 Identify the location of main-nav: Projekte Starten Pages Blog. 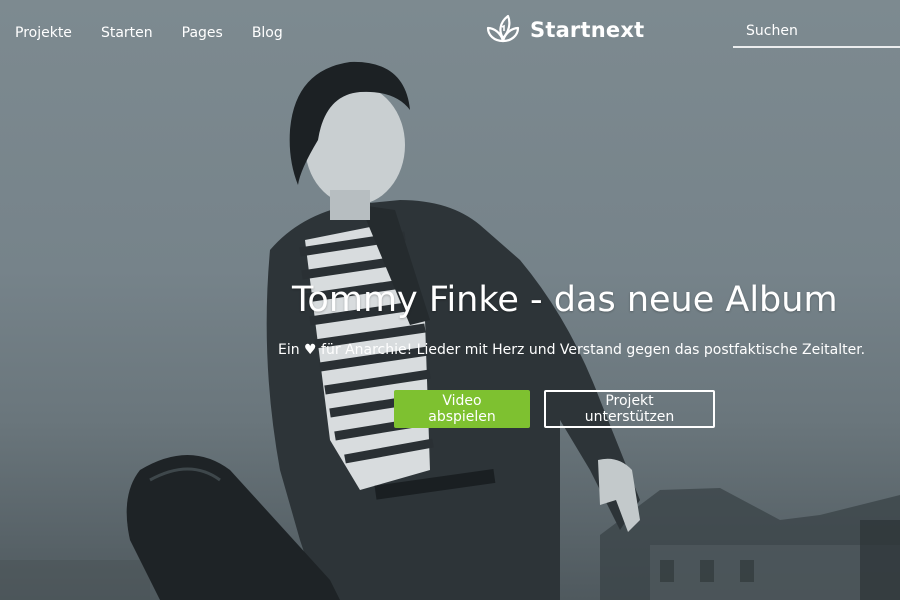
(163, 33).